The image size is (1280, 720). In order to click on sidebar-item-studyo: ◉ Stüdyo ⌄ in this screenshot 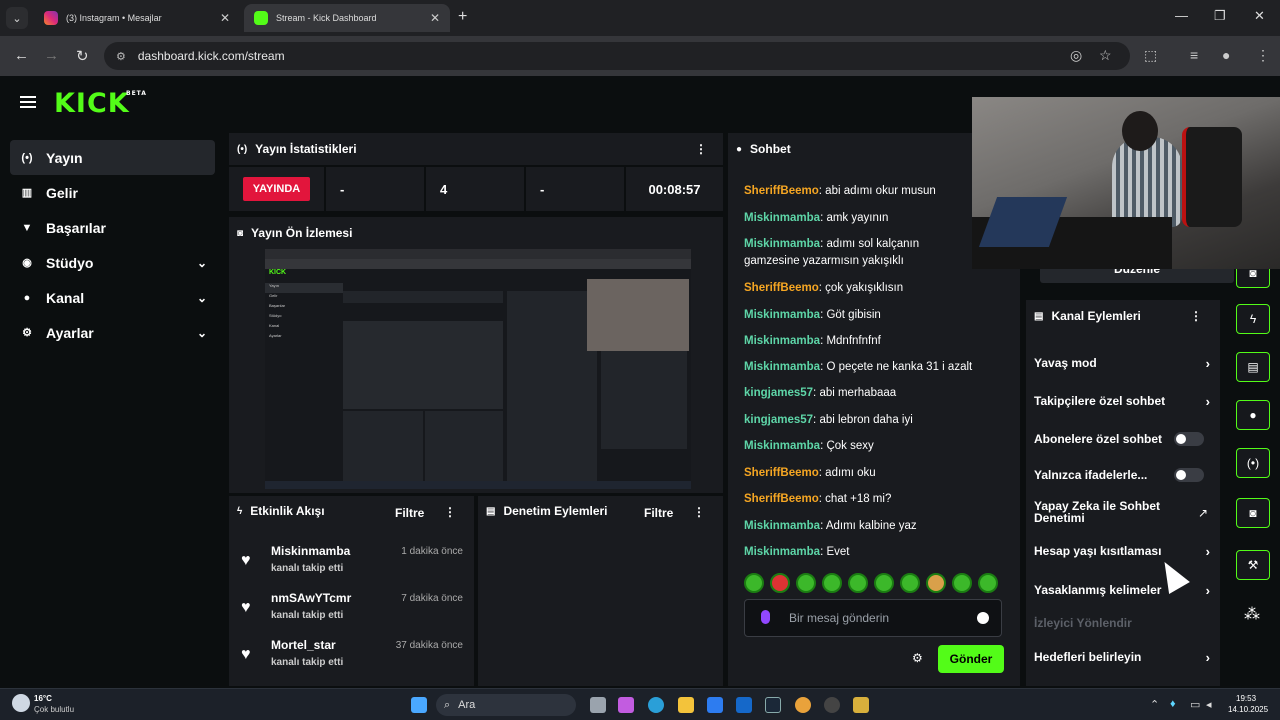, I will do `click(112, 262)`.